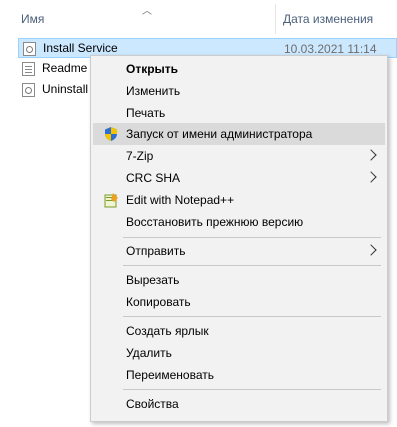  I want to click on column-header: ︿ Имя Дата изменения, so click(198, 18).